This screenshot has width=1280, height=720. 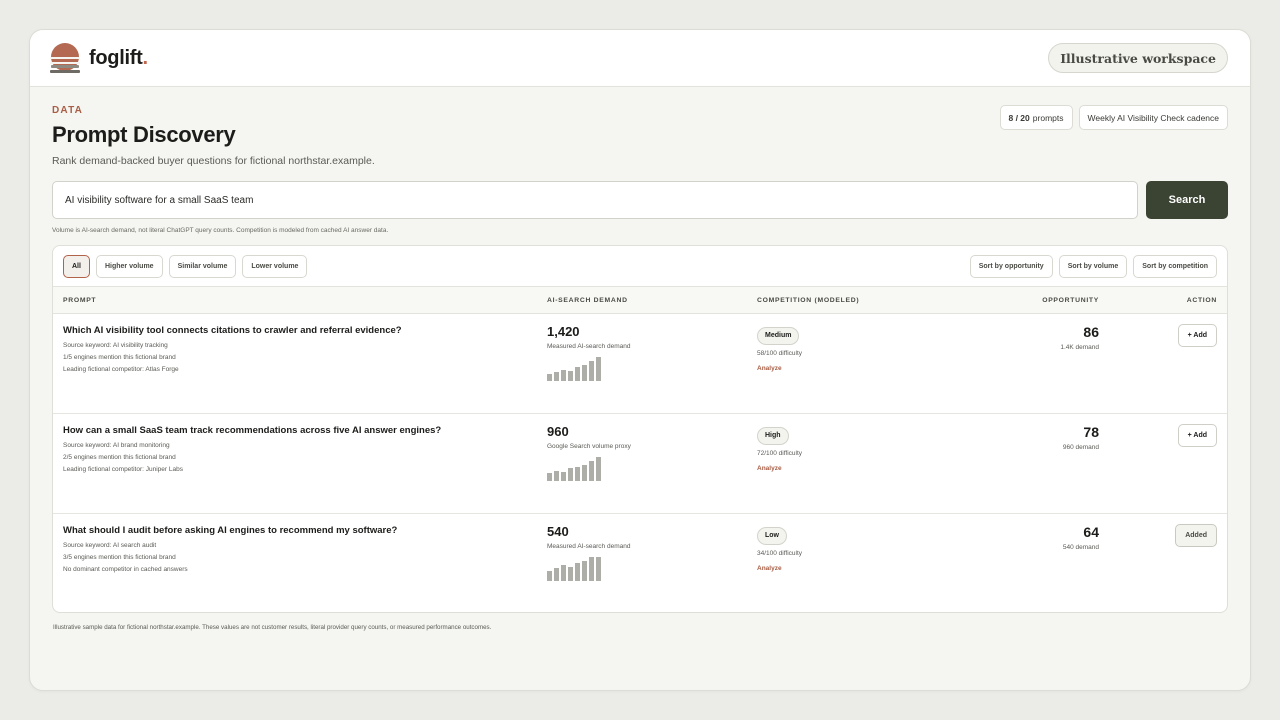 I want to click on column-header-prompt: PROMPT, so click(x=80, y=300).